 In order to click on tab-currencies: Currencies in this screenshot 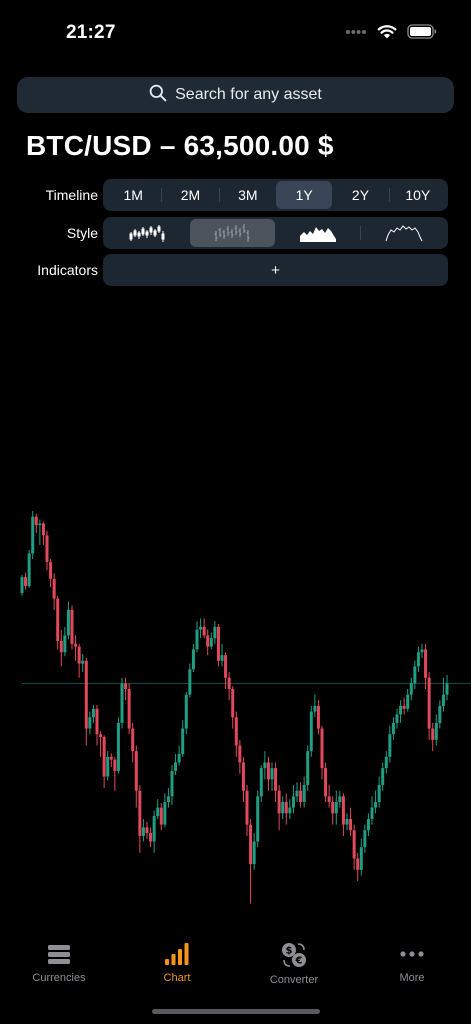, I will do `click(59, 963)`.